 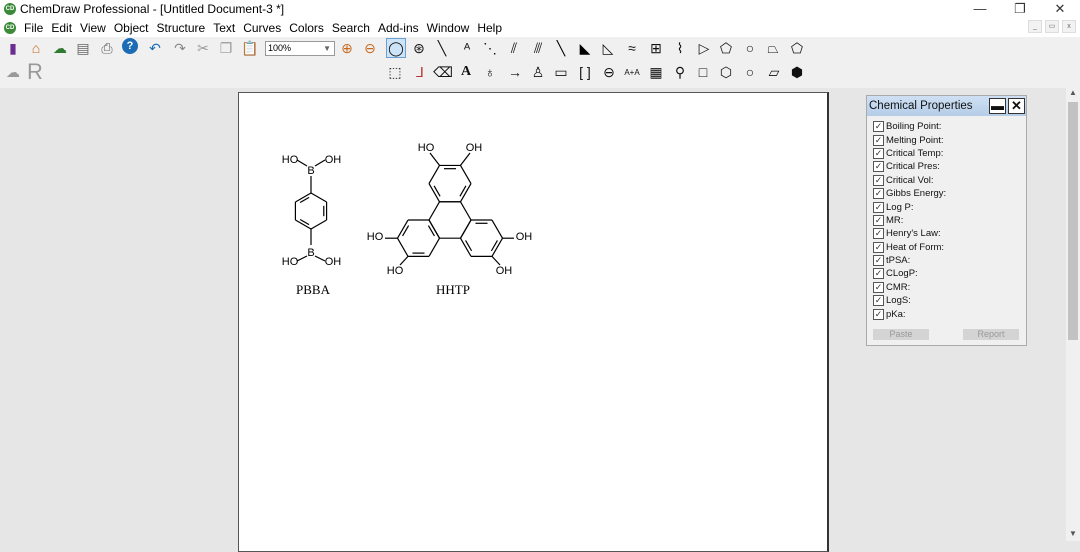 What do you see at coordinates (946, 166) in the screenshot?
I see `property-row: ✓ Critical Pres:` at bounding box center [946, 166].